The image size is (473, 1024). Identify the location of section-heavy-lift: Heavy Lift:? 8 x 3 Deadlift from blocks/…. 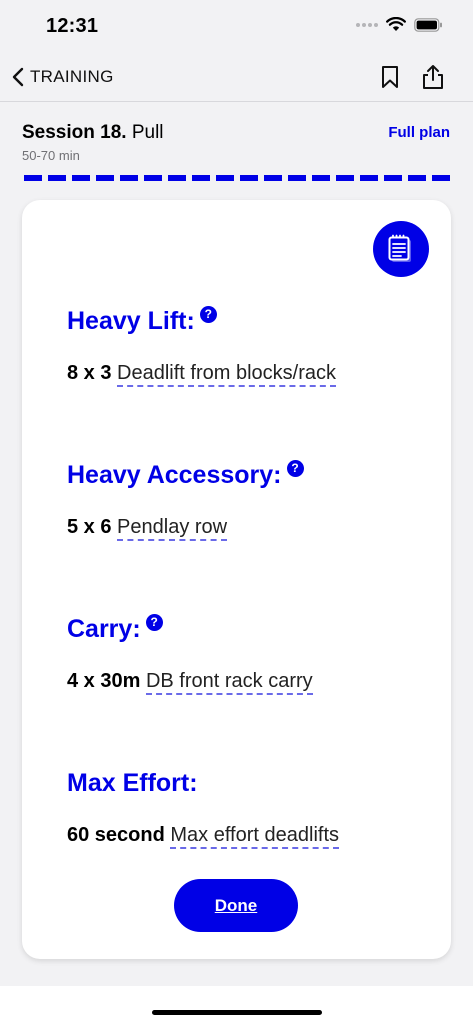
(252, 346).